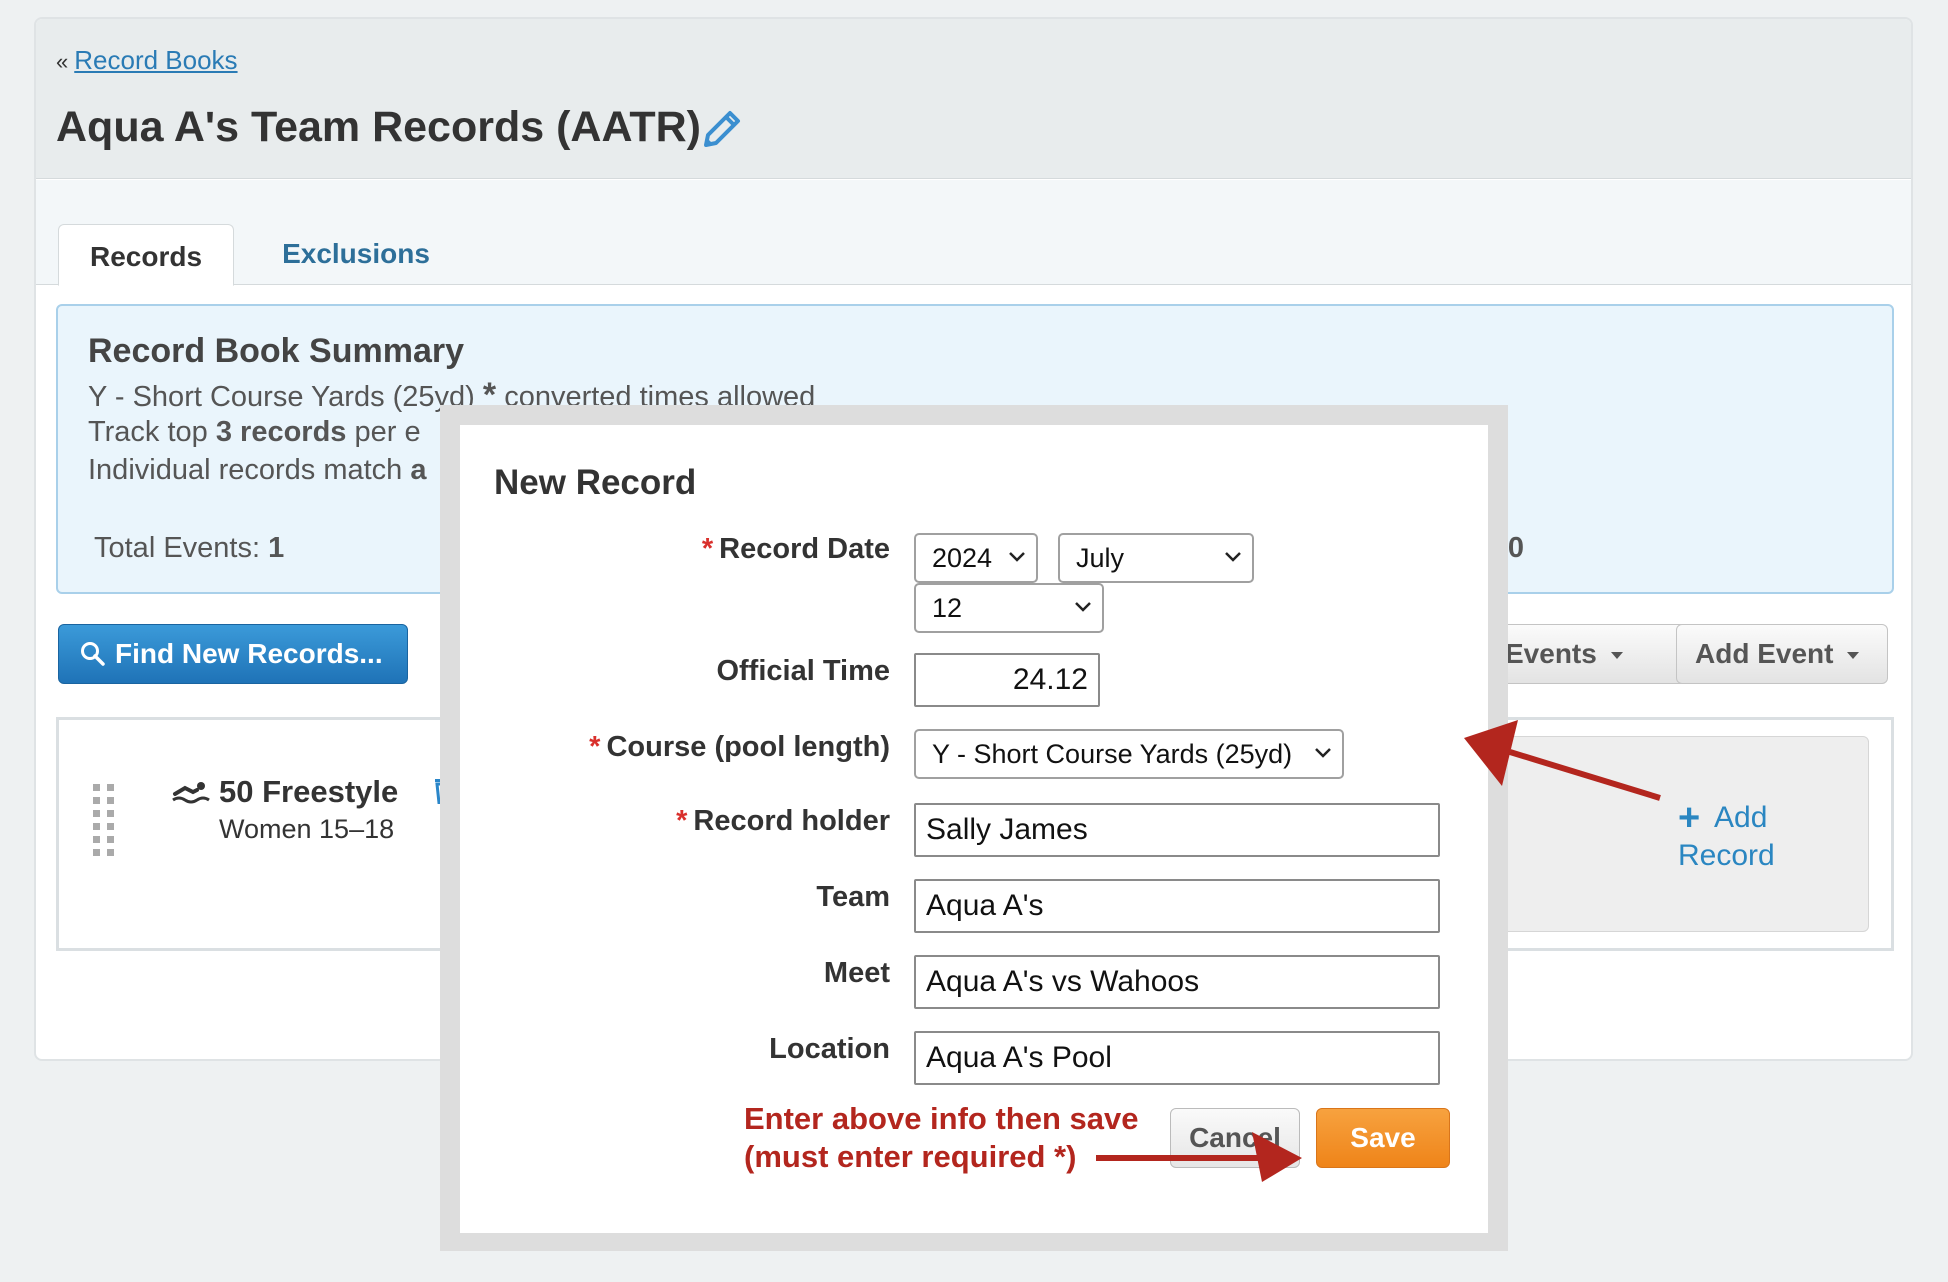  Describe the element at coordinates (739, 747) in the screenshot. I see `course-label: * Course (pool length)` at that location.